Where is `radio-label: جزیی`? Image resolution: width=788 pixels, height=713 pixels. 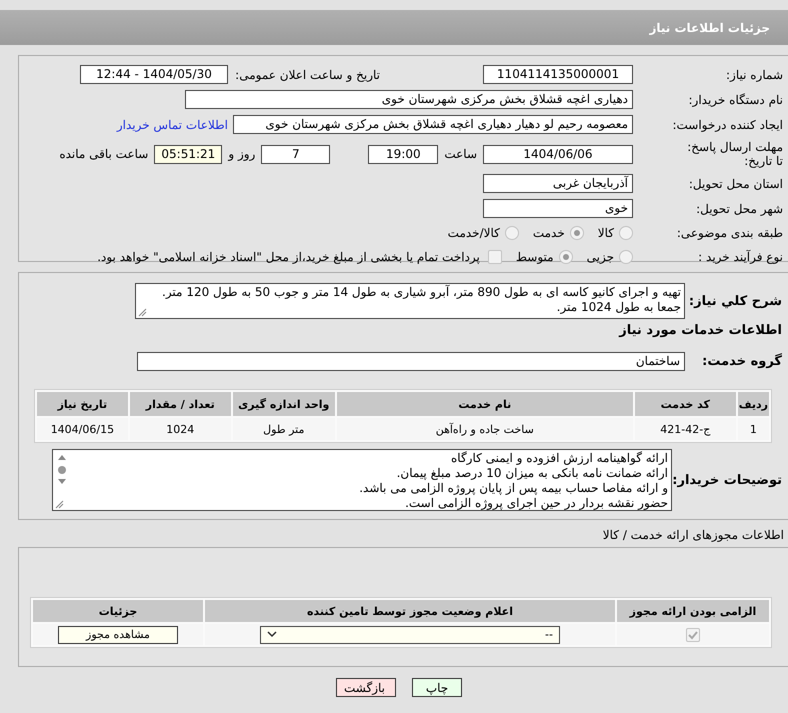
radio-label: جزیی is located at coordinates (600, 257).